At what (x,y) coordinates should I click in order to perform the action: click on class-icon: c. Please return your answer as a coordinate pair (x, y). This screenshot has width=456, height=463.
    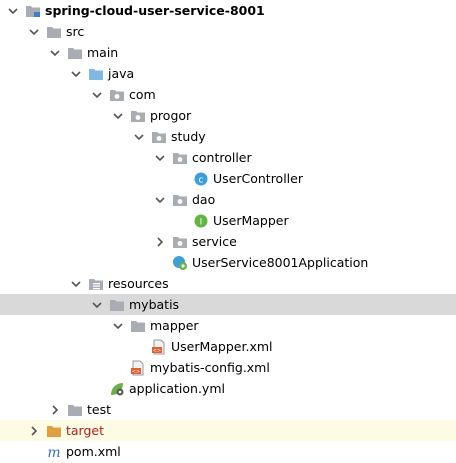
    Looking at the image, I should click on (201, 178).